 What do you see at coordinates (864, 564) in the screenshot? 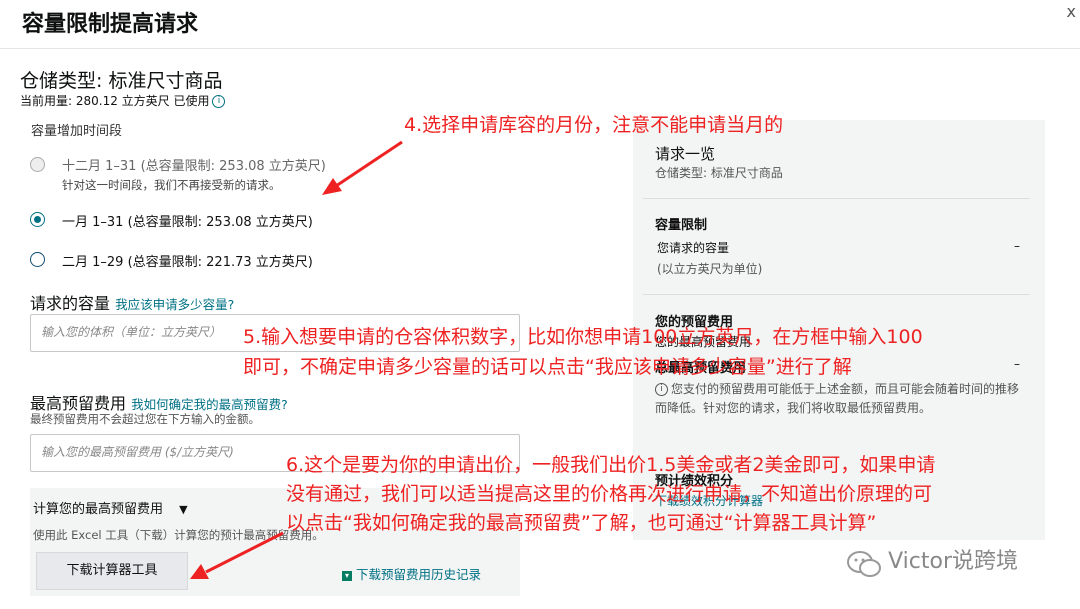
I see `wechat-icon` at bounding box center [864, 564].